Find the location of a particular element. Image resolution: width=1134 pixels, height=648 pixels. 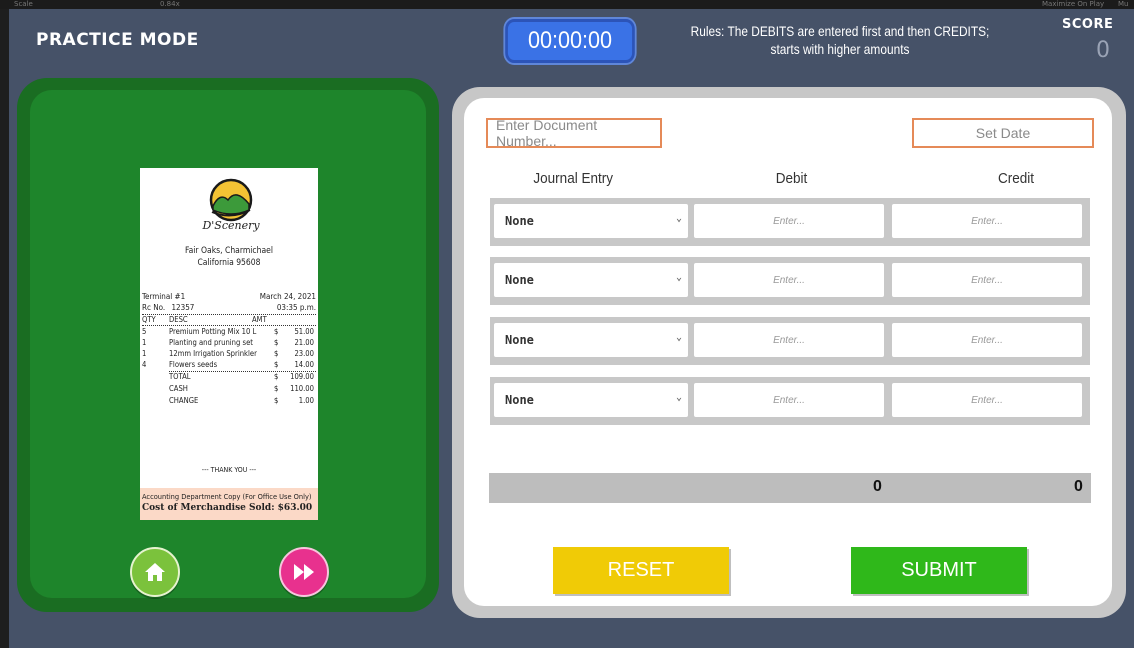

submit-button: SUBMIT is located at coordinates (939, 570).